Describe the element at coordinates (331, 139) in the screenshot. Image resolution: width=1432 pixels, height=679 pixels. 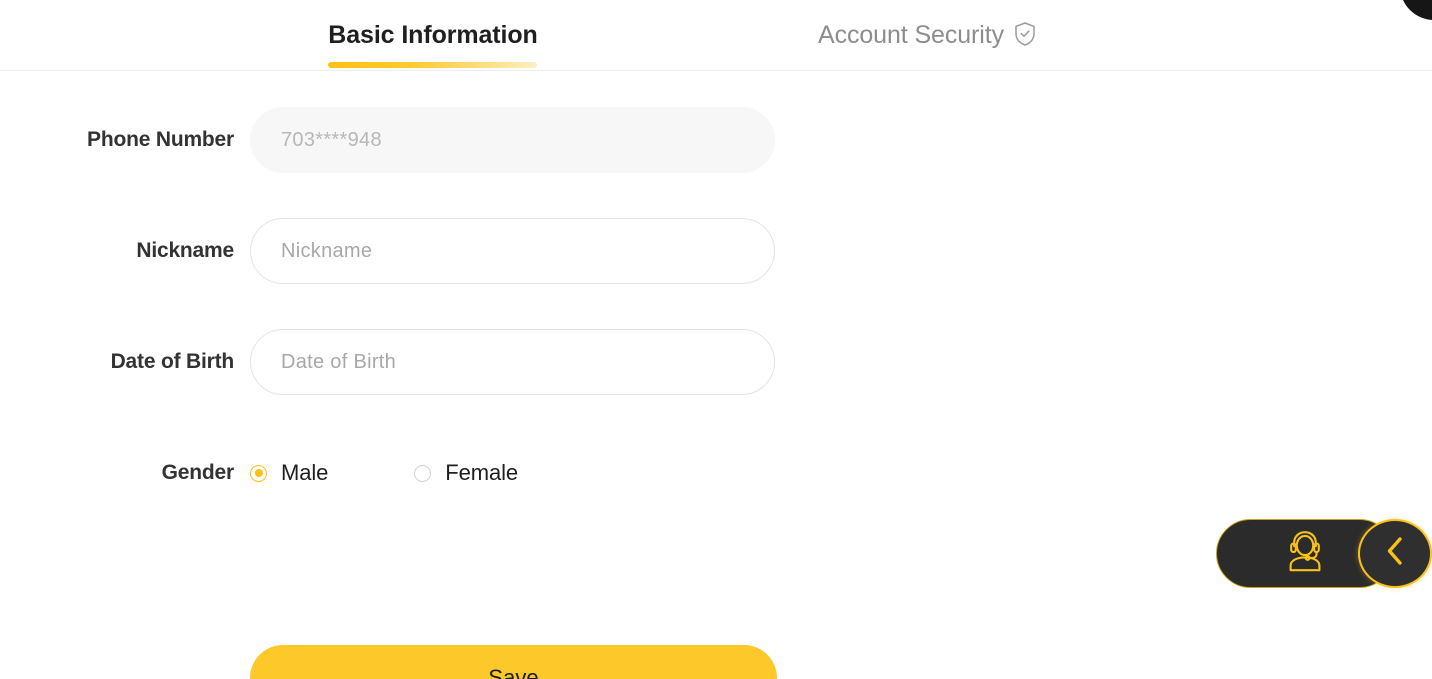
I see `phone-number-value: 703****948` at that location.